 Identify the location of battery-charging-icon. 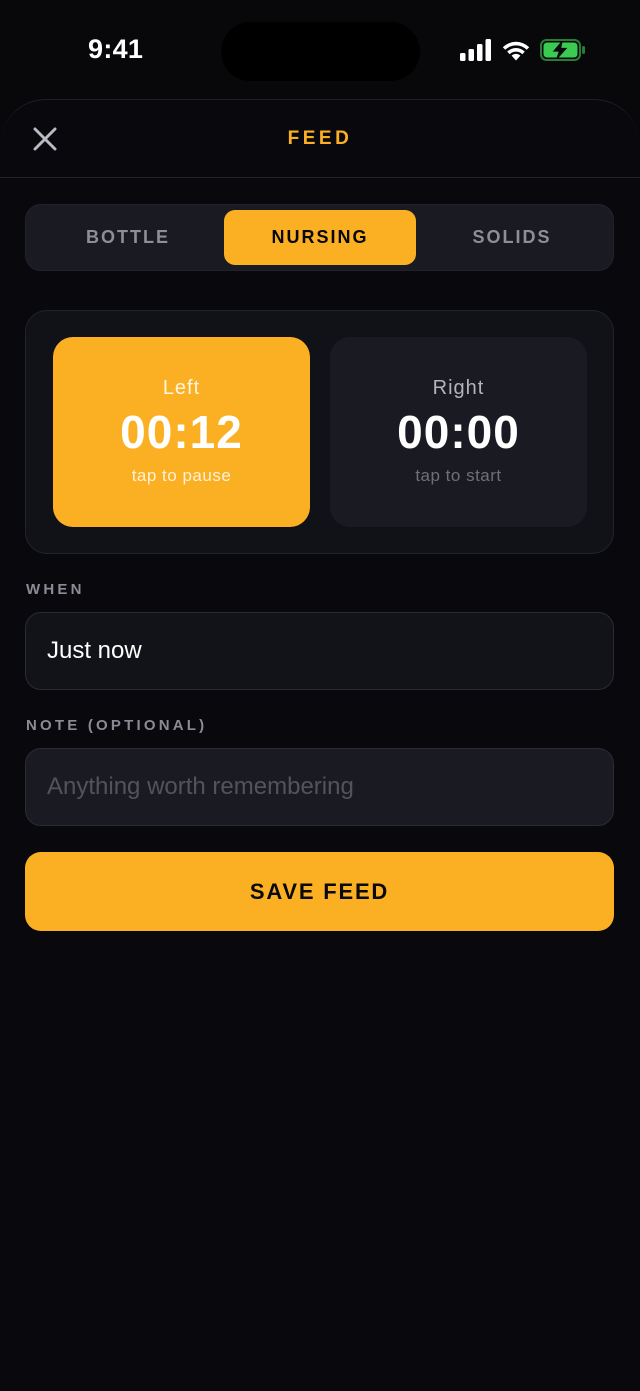
(563, 52).